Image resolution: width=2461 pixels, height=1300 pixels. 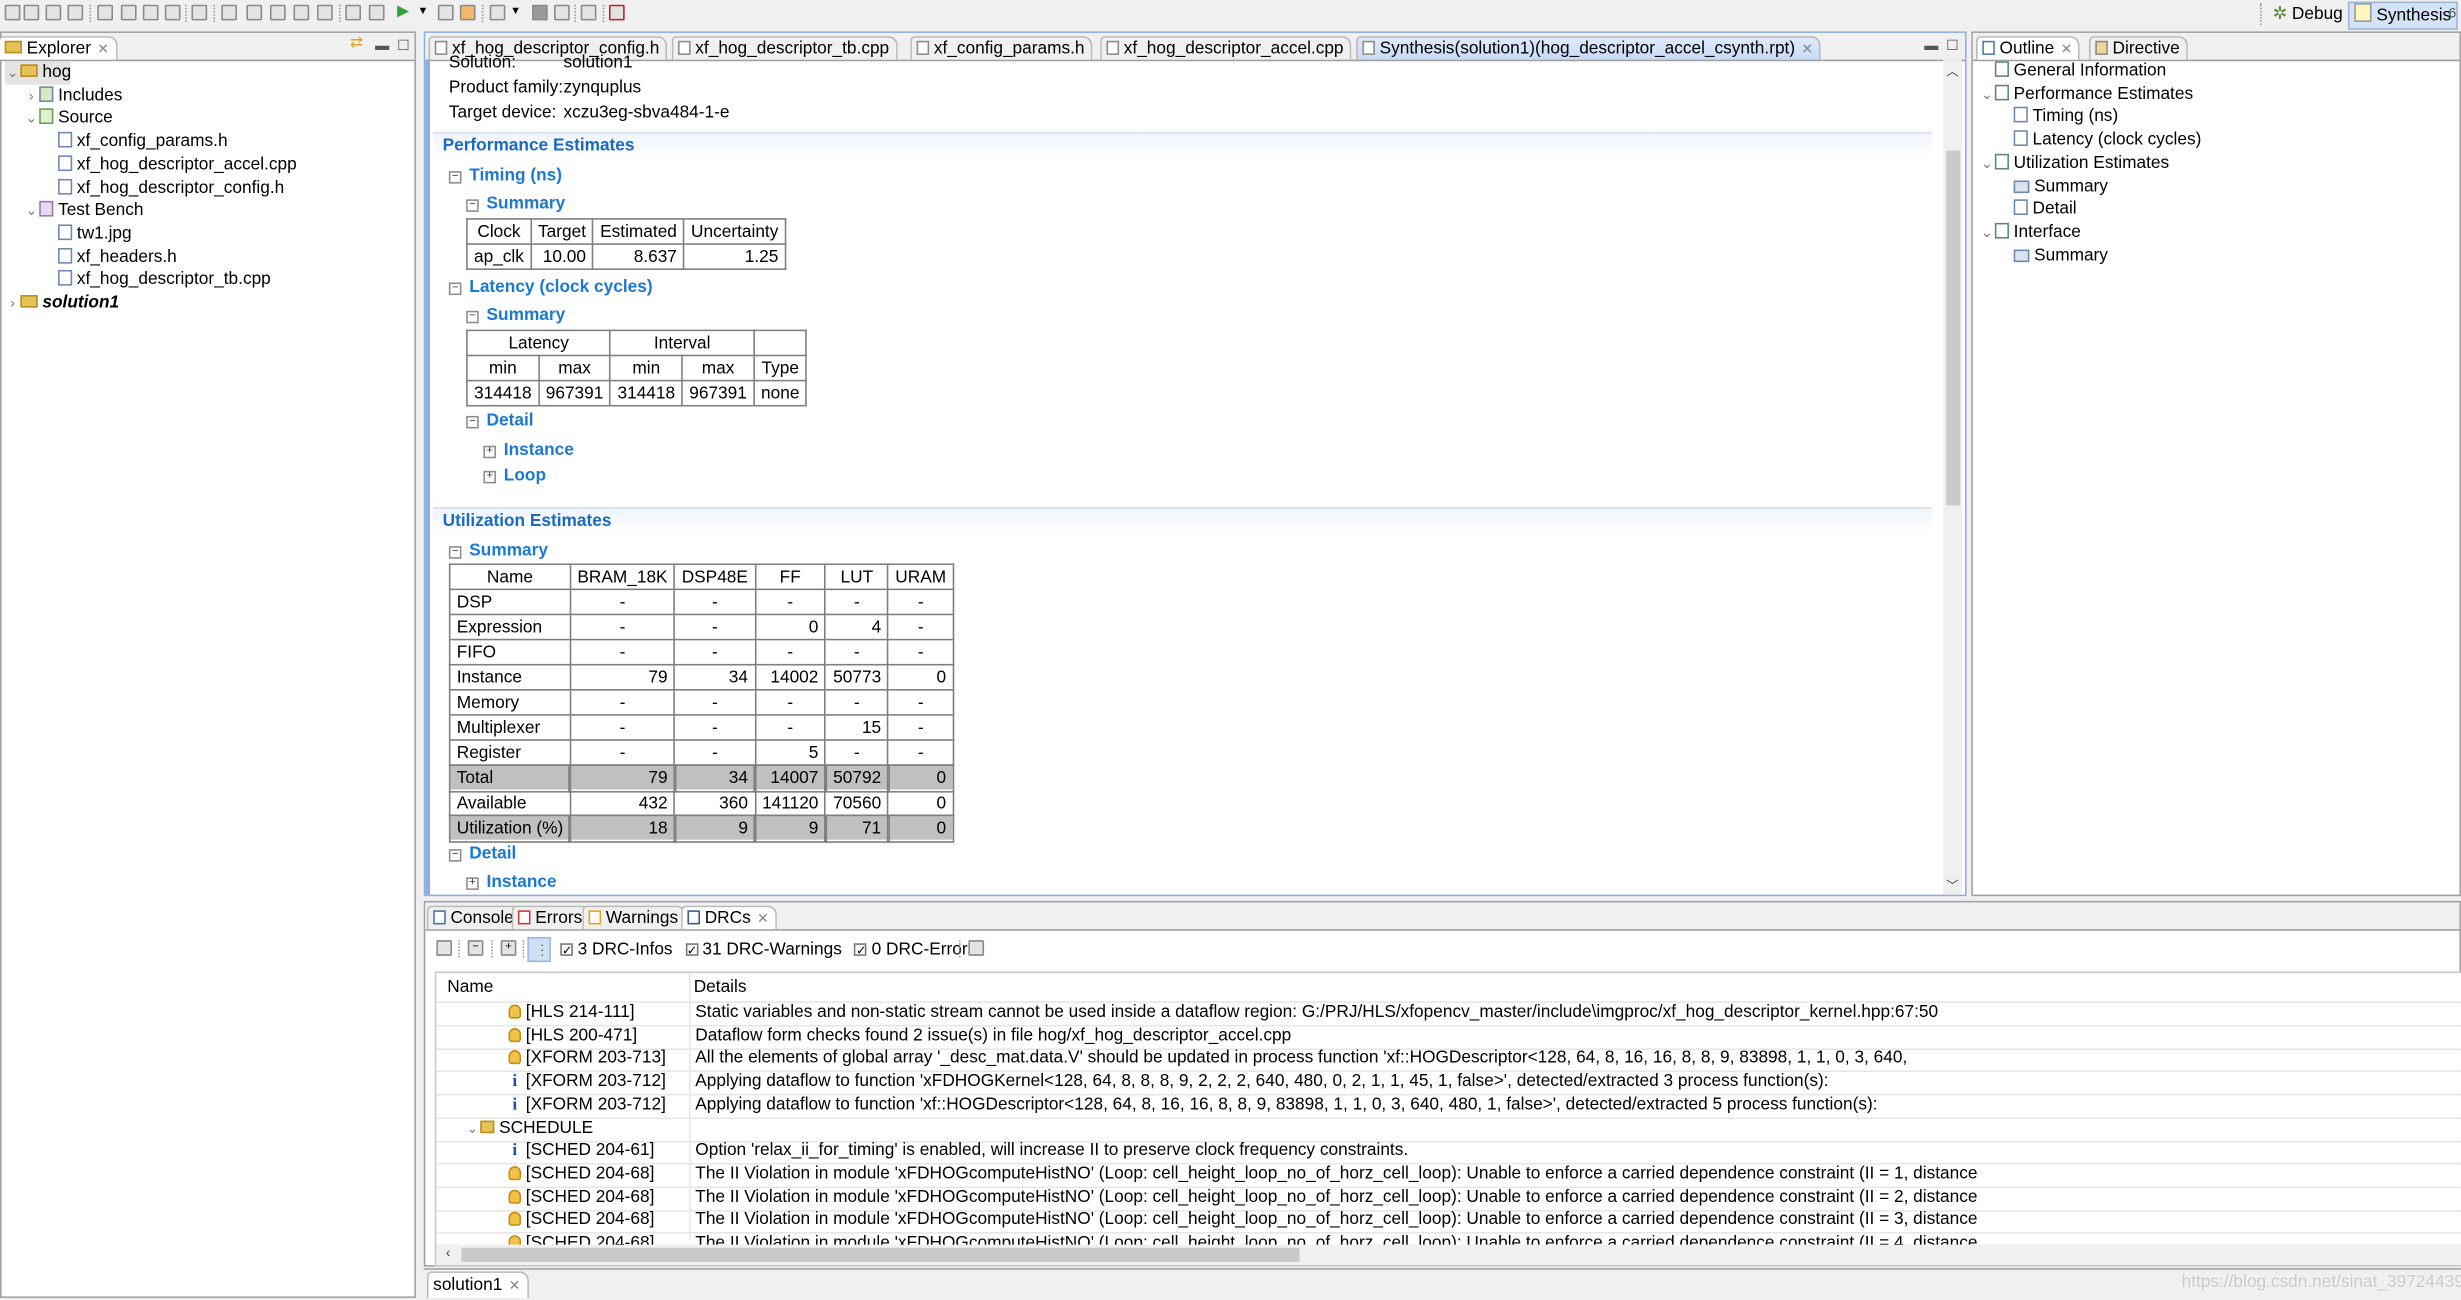 What do you see at coordinates (511, 883) in the screenshot?
I see `utilization-instance-toggle: + Instance` at bounding box center [511, 883].